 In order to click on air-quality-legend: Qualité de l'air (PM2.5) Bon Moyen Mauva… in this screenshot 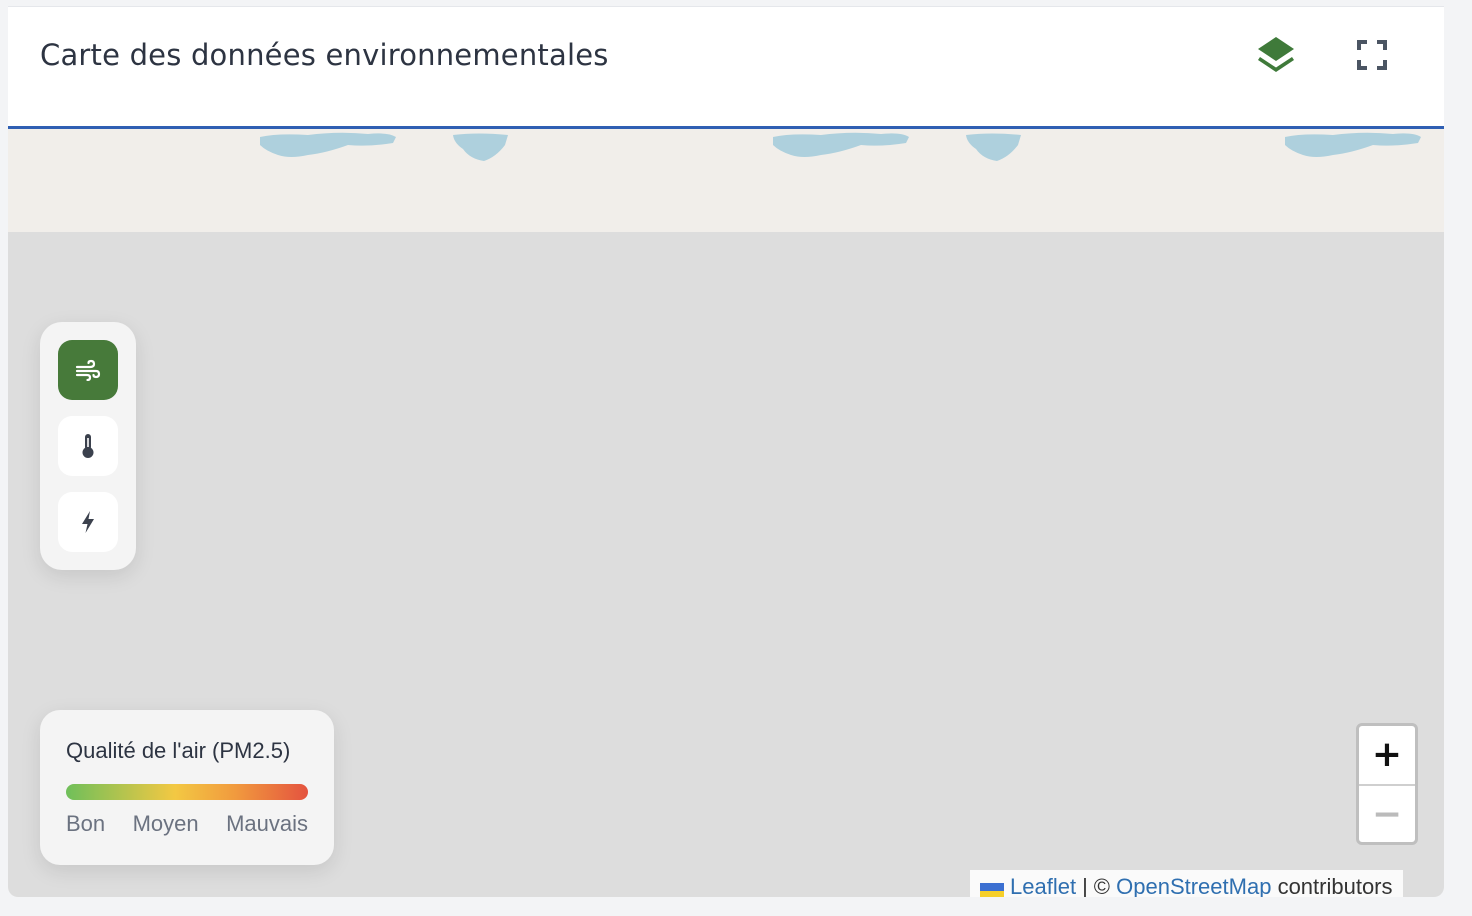, I will do `click(187, 787)`.